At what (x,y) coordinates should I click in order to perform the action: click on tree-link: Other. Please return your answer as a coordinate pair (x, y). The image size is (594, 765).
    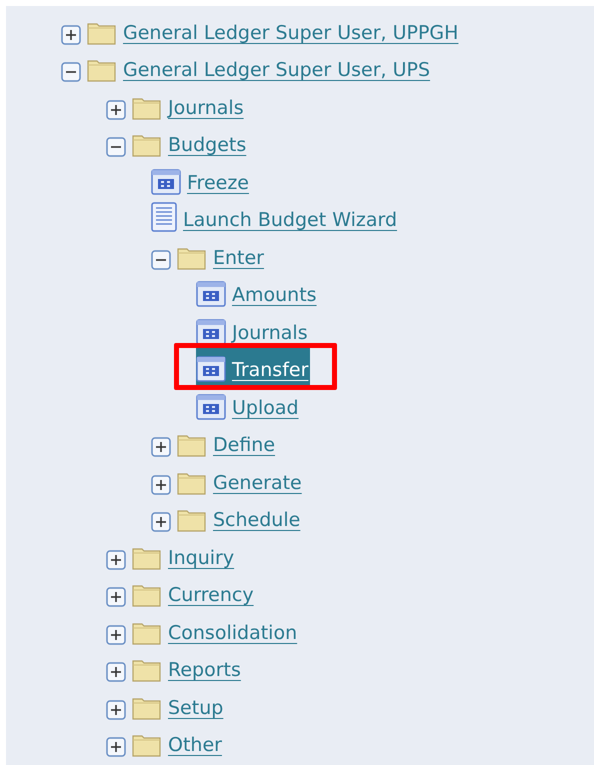
    Looking at the image, I should click on (195, 745).